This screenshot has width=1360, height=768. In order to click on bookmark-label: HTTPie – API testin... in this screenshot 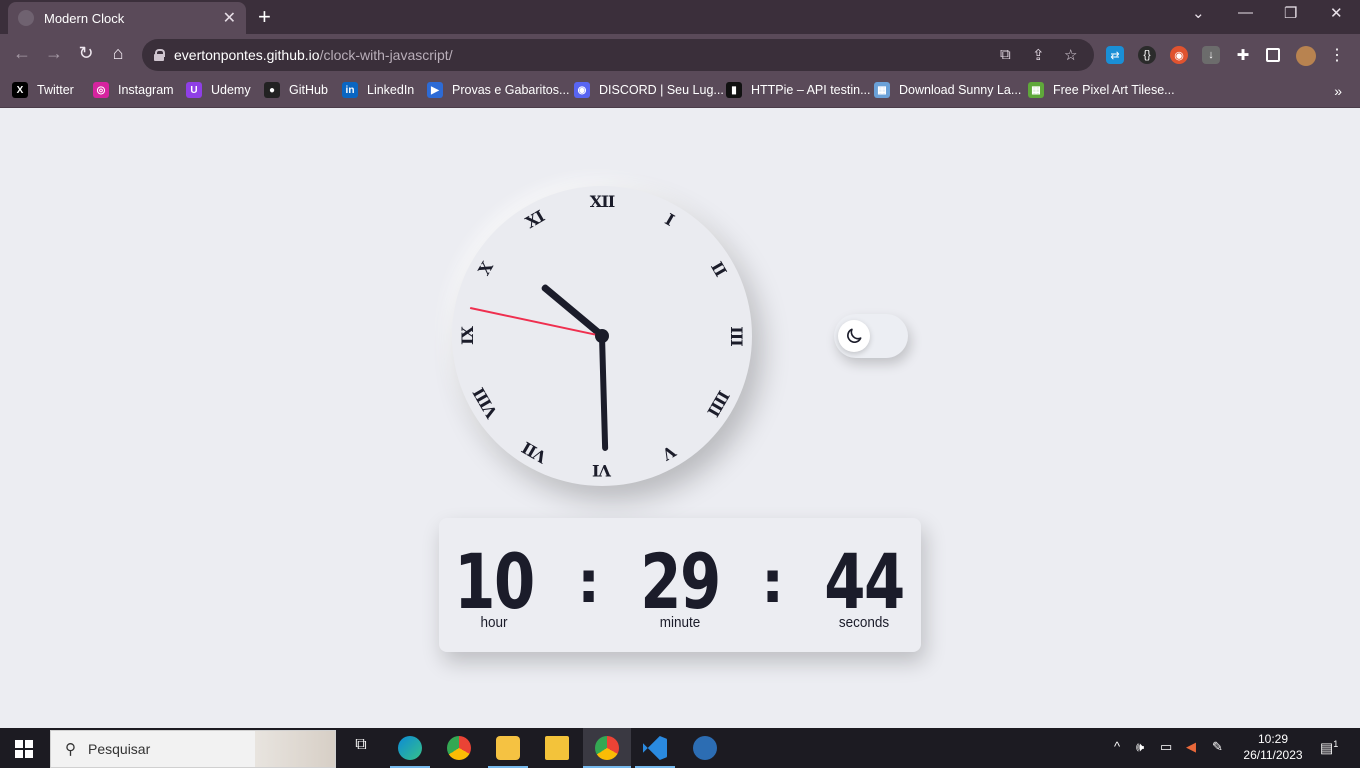, I will do `click(811, 90)`.